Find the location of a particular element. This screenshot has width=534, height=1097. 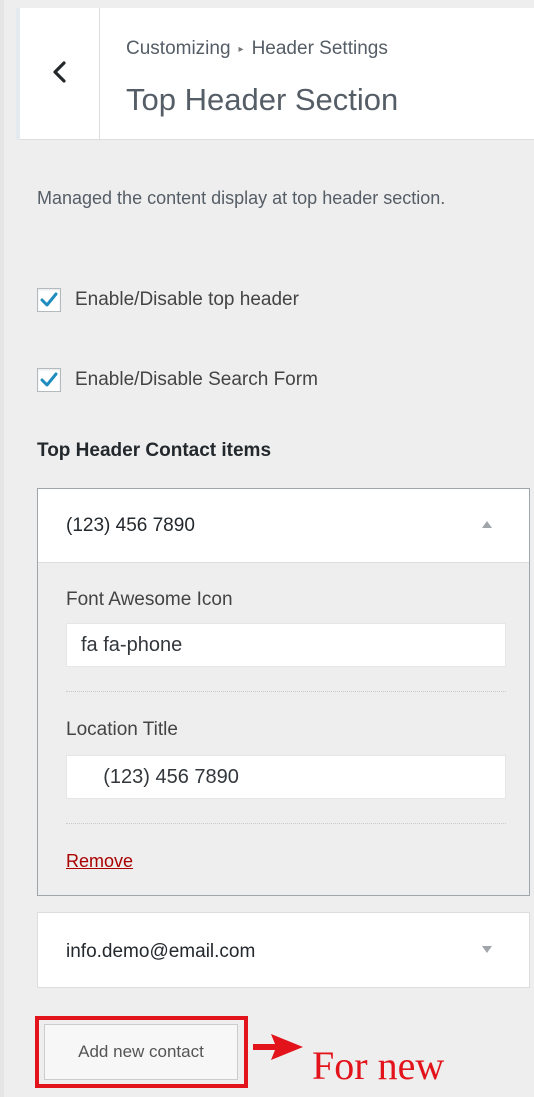

chevron-left-icon is located at coordinates (60, 74).